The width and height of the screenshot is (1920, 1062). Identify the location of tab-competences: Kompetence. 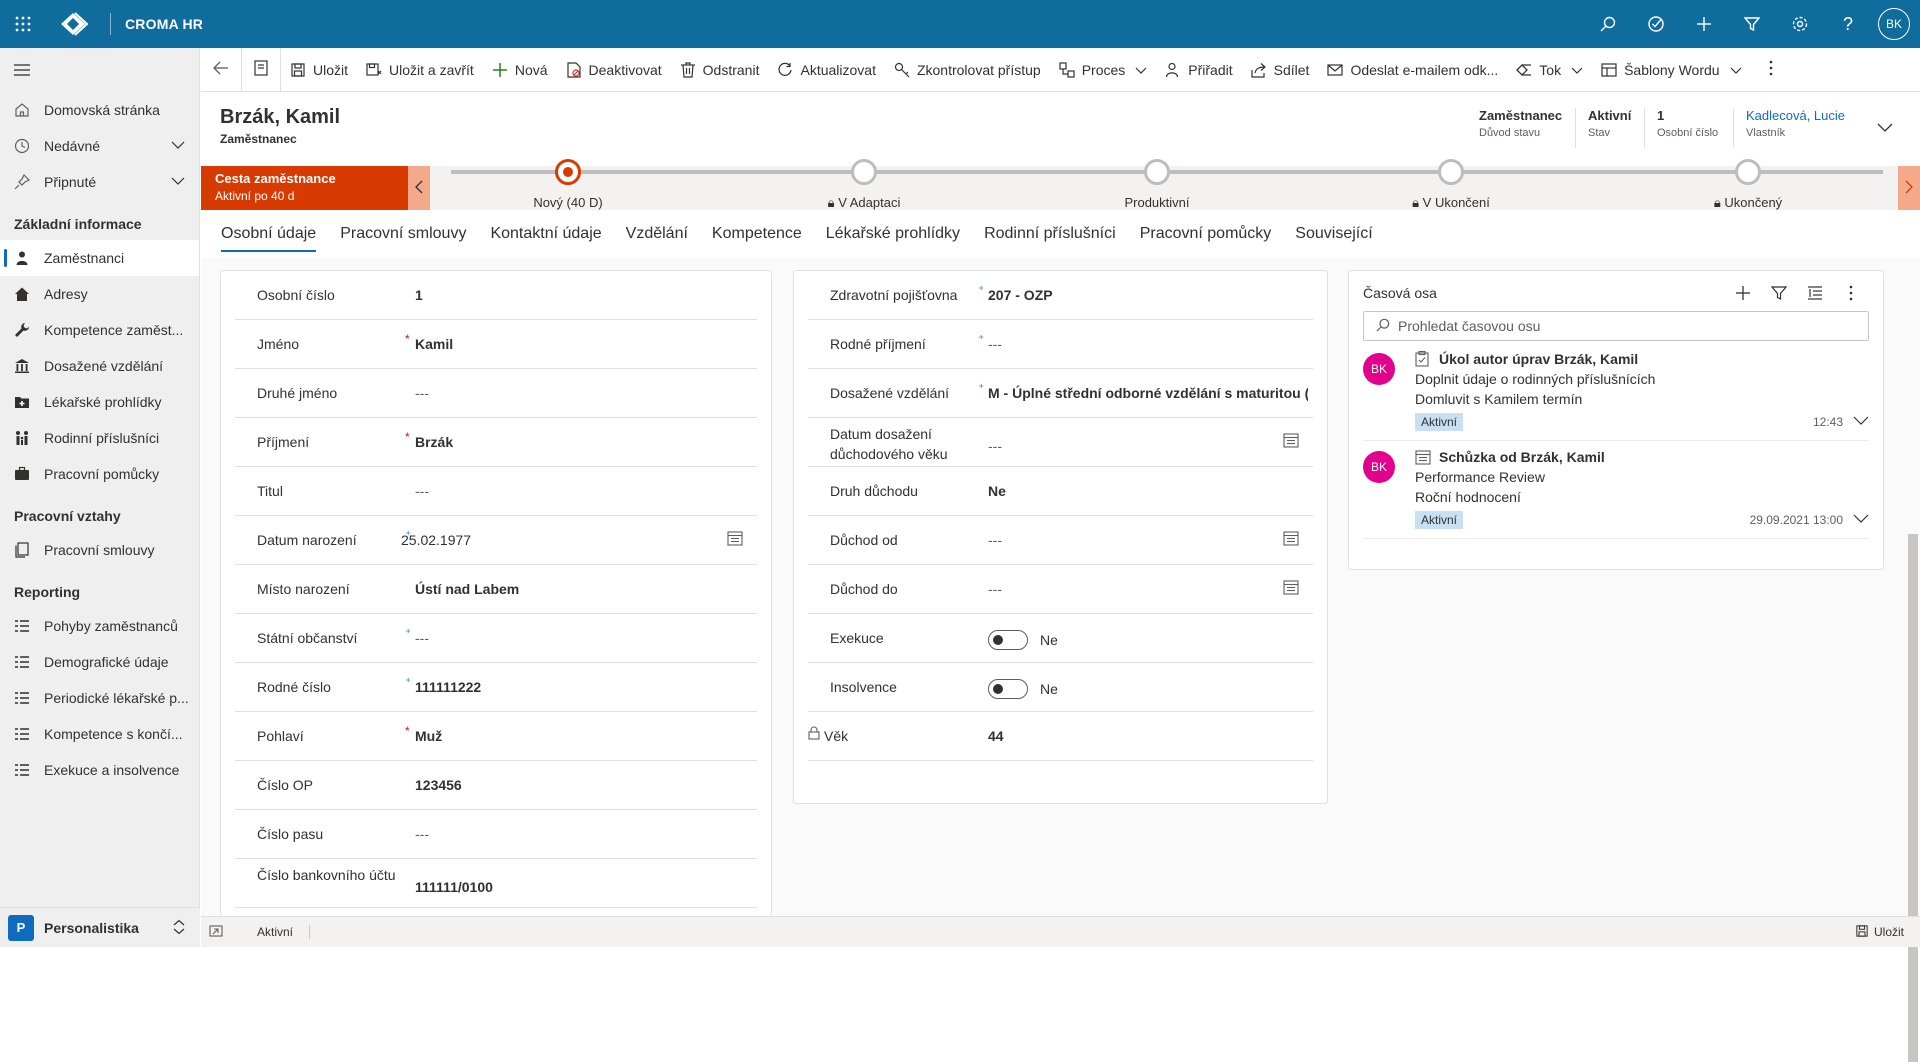
(757, 234).